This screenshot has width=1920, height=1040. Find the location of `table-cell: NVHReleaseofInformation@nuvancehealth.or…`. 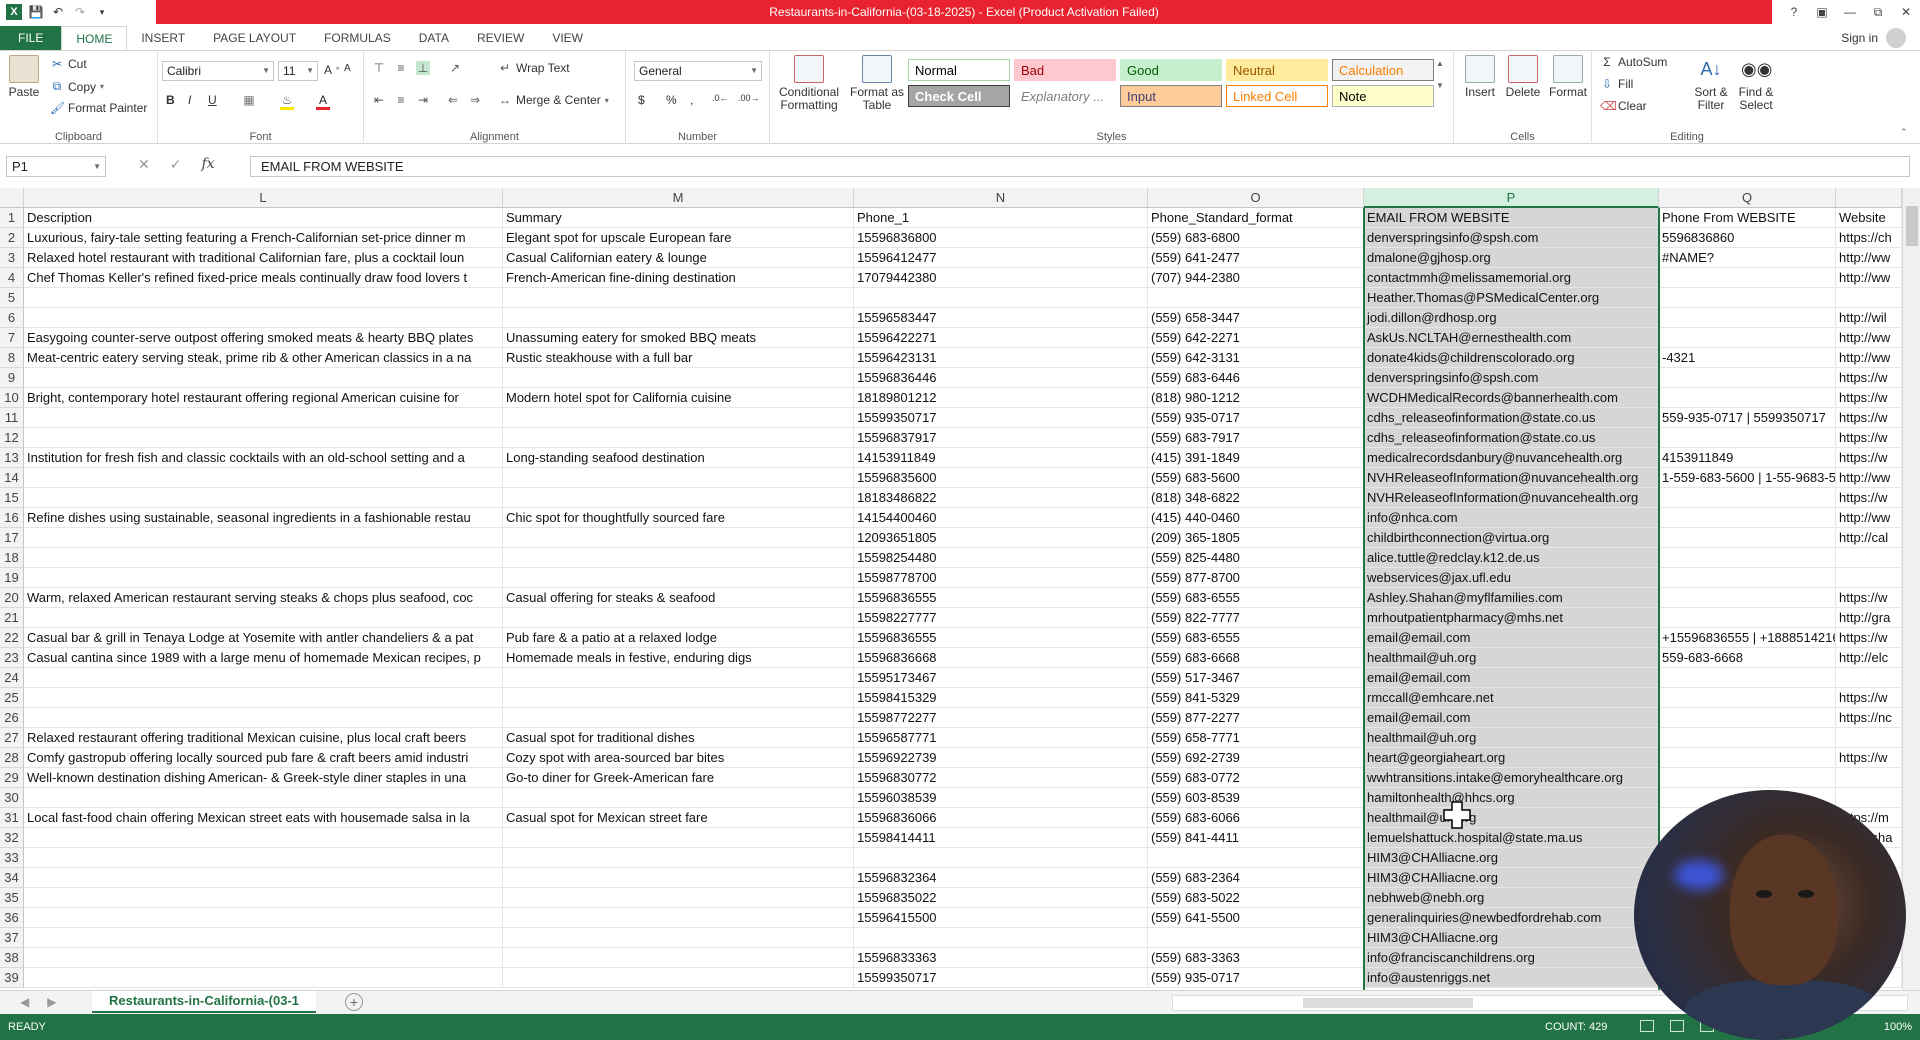

table-cell: NVHReleaseofInformation@nuvancehealth.or… is located at coordinates (1511, 498).